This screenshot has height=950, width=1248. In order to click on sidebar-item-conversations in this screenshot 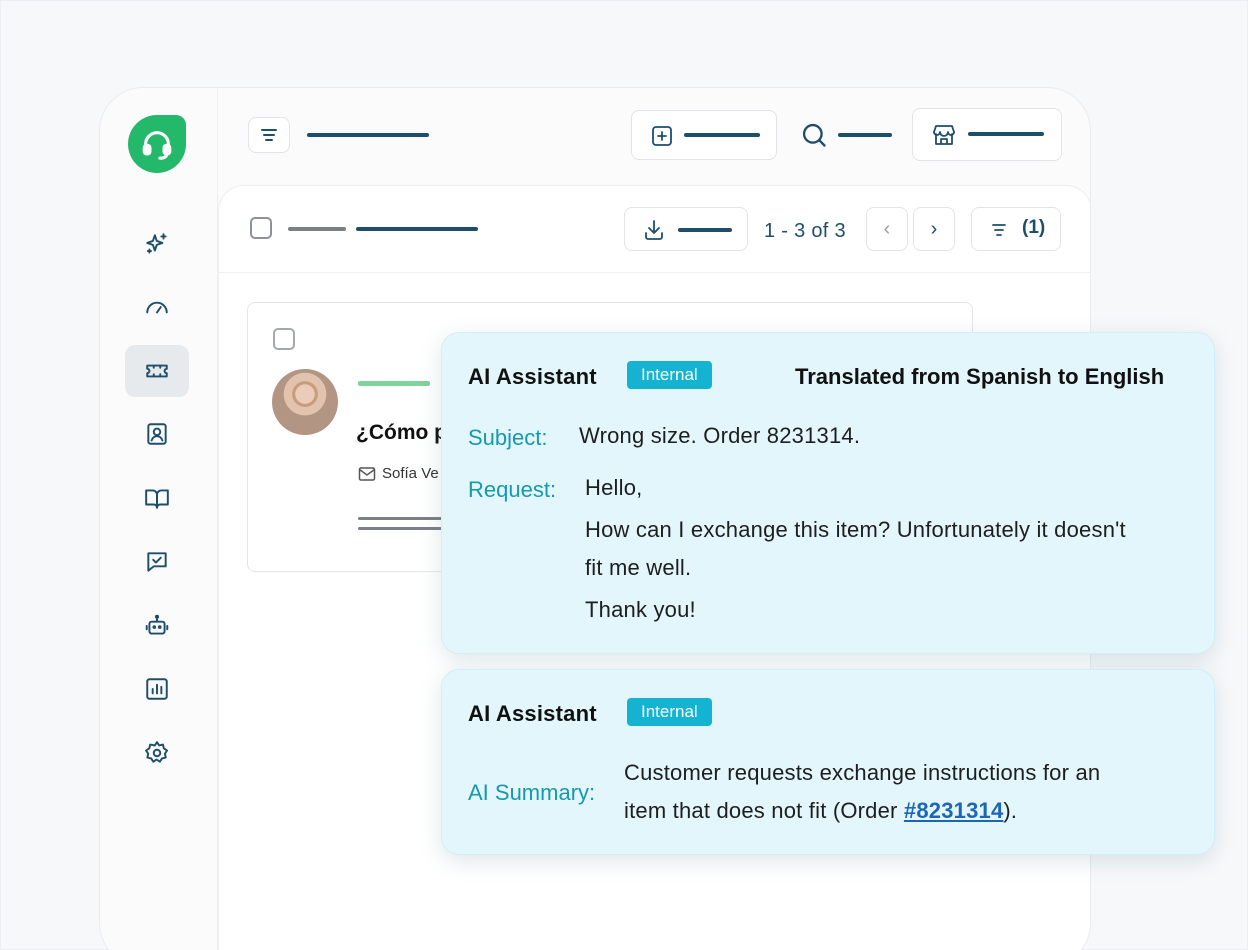, I will do `click(157, 562)`.